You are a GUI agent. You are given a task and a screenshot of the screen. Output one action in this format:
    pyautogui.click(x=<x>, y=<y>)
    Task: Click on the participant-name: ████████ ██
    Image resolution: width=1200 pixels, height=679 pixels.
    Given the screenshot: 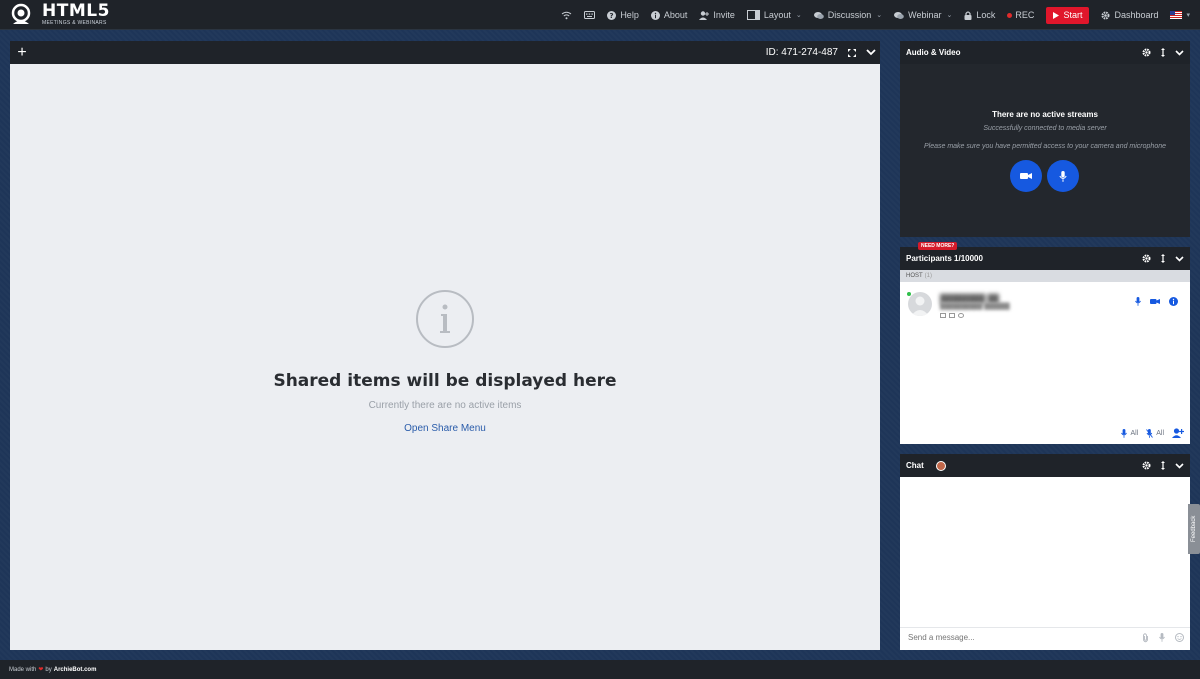 What is the action you would take?
    pyautogui.click(x=969, y=298)
    